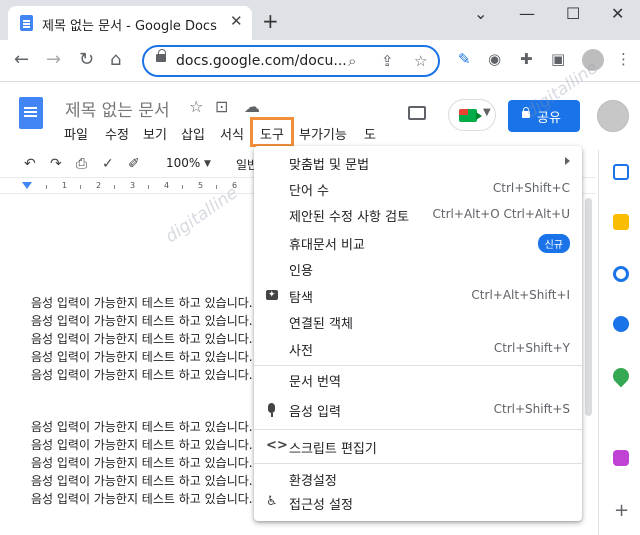 The height and width of the screenshot is (535, 640). I want to click on menu-item-label: 음성 입력, so click(315, 412).